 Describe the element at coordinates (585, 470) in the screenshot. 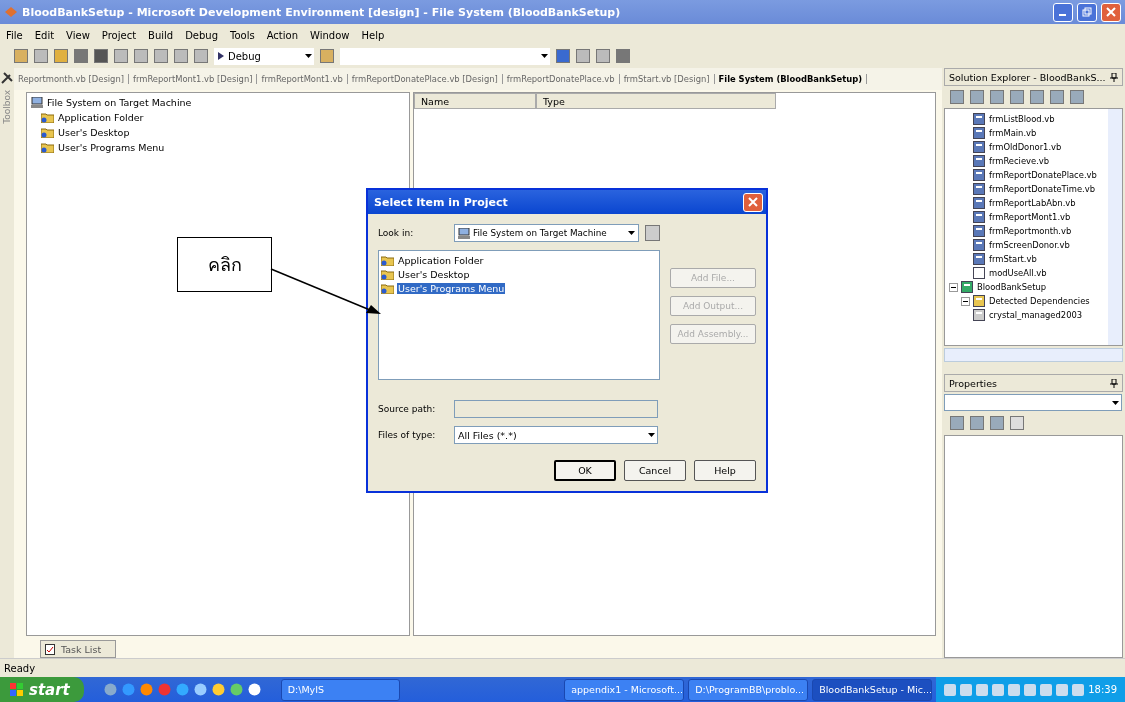

I see `dialog-button: OK` at that location.